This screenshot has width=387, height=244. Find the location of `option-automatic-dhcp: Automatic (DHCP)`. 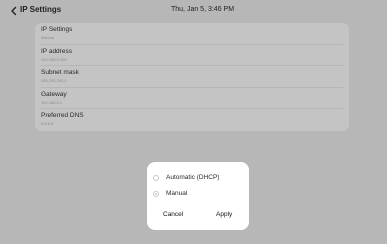

option-automatic-dhcp: Automatic (DHCP) is located at coordinates (198, 179).